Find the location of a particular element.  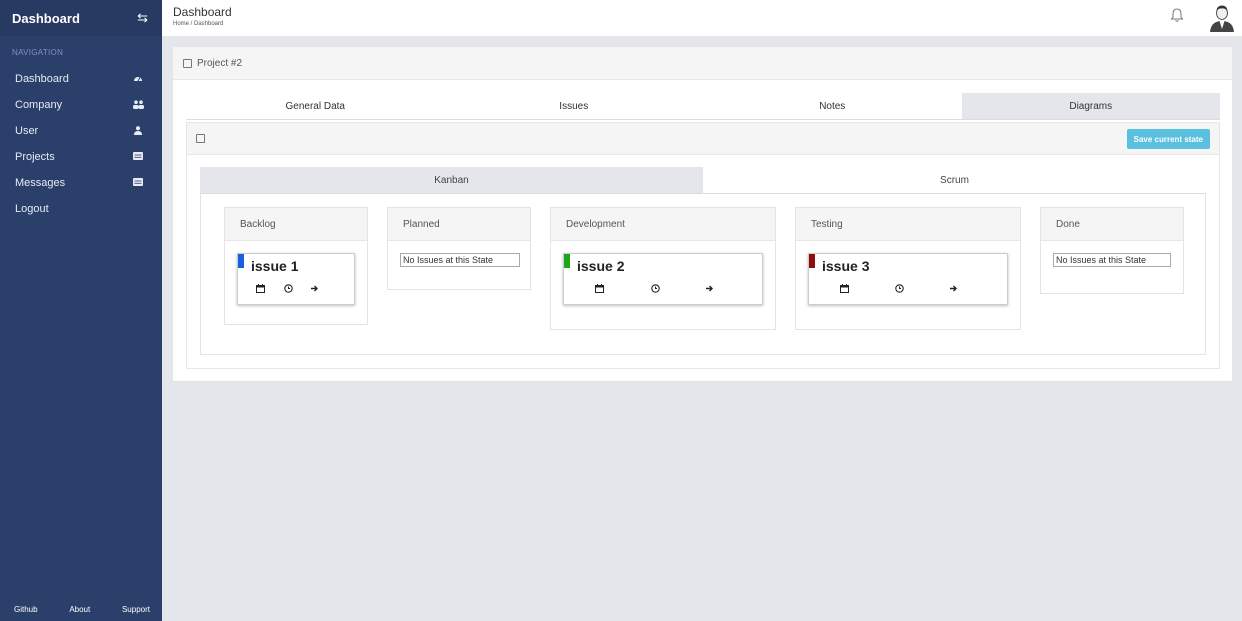

tab-issues: Issues is located at coordinates (574, 106).